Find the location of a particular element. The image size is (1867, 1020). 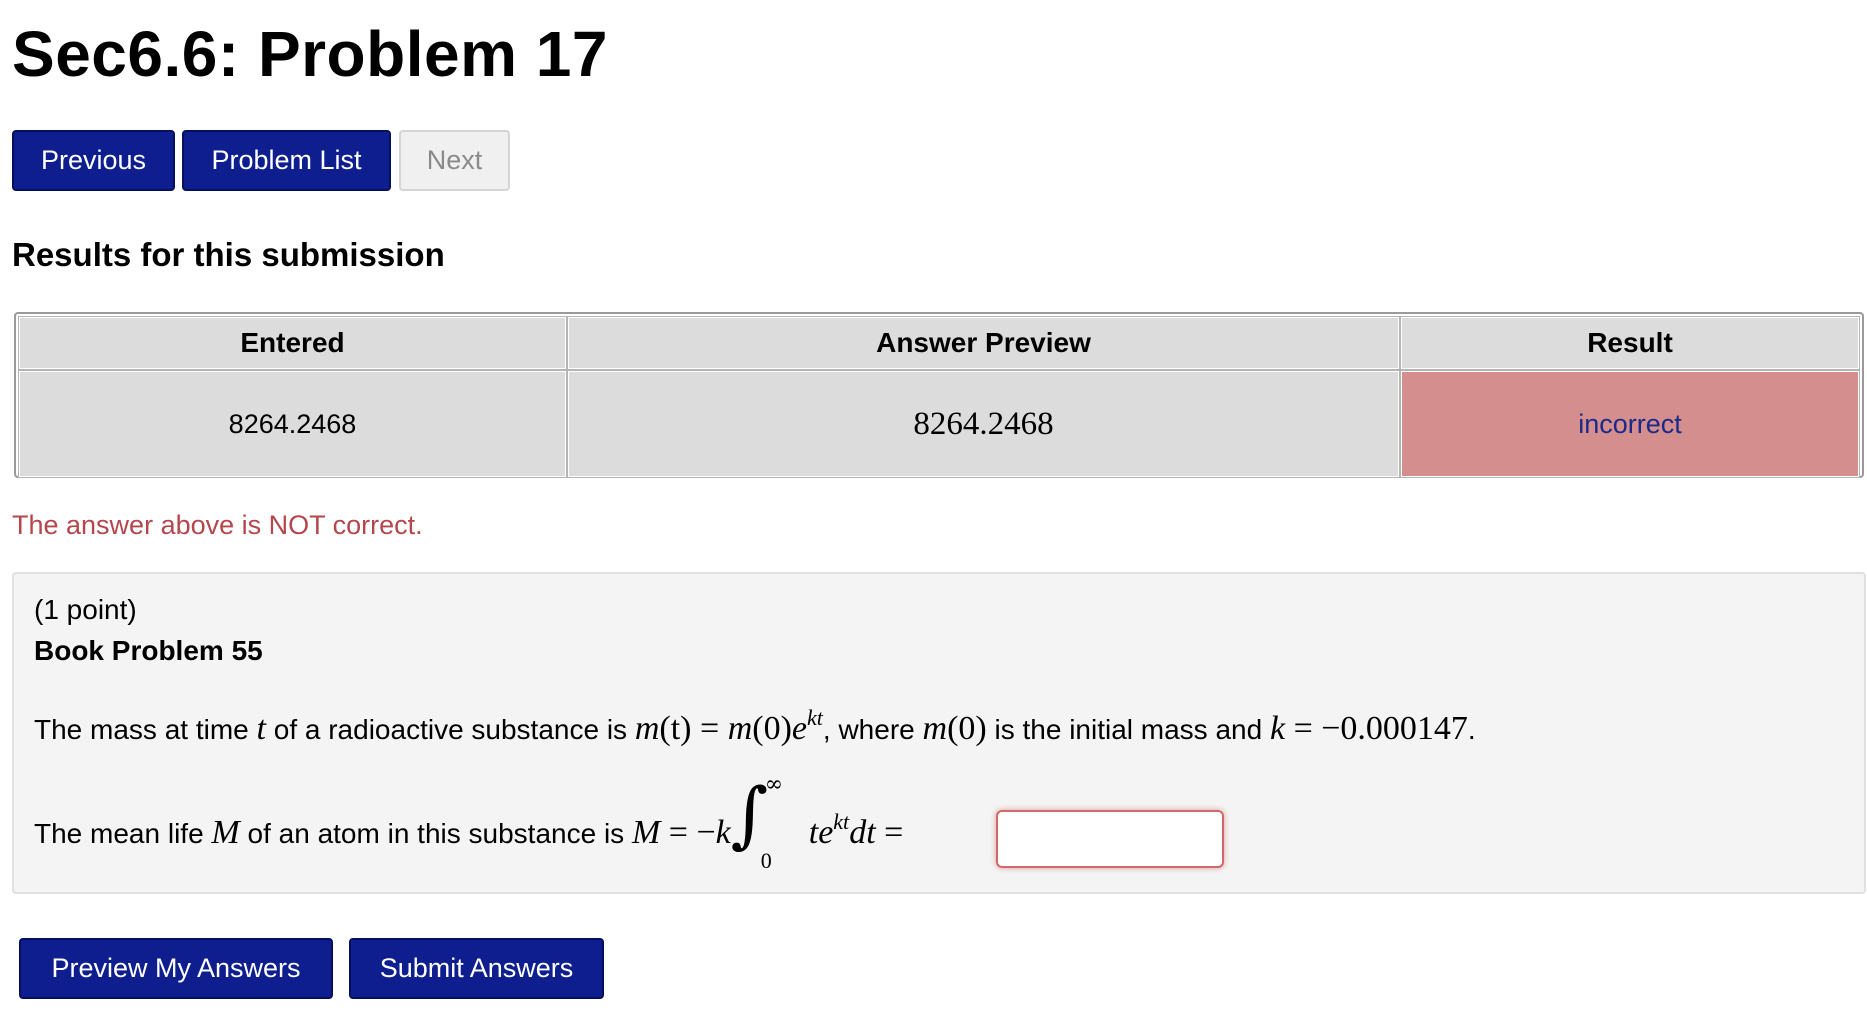

table-row: 8264.2468 8264.2468 incorrect is located at coordinates (939, 424).